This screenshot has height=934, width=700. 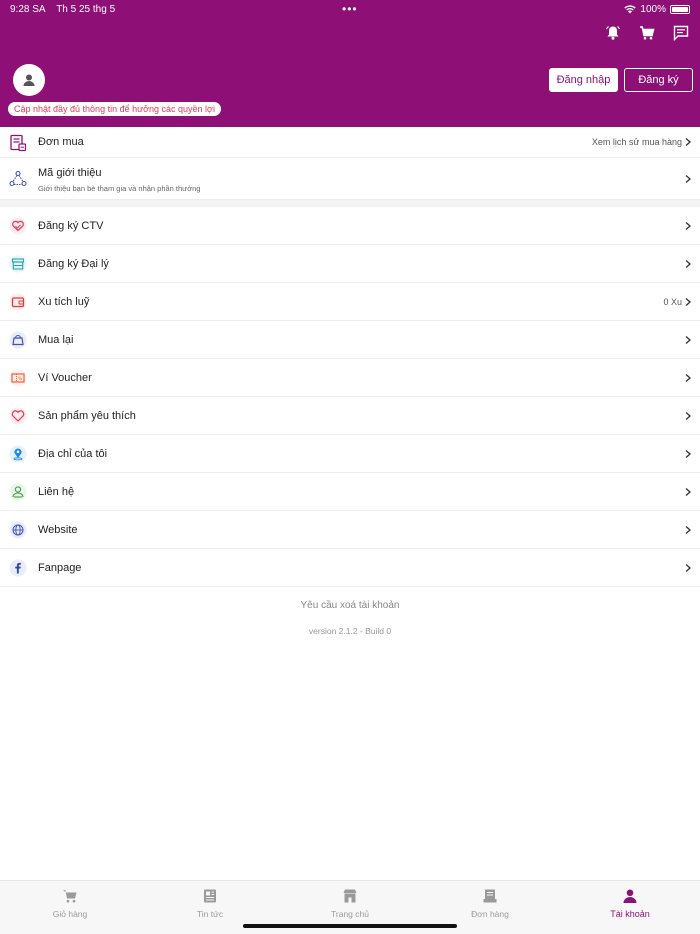 What do you see at coordinates (64, 302) in the screenshot?
I see `menu-item-label: Xu tích luỹ` at bounding box center [64, 302].